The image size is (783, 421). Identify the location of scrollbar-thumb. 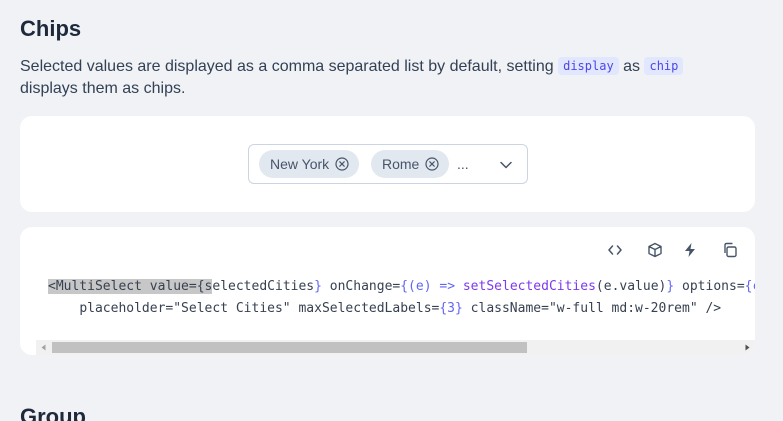
(289, 347).